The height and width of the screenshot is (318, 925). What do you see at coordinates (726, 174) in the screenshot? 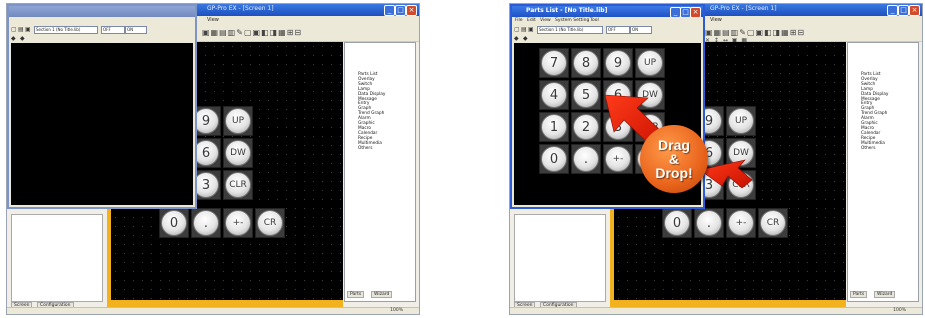
I see `arrow-tail` at bounding box center [726, 174].